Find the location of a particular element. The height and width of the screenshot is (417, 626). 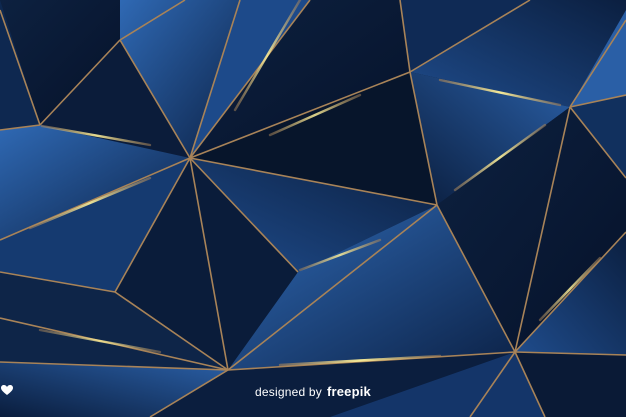

watermark-prefix: designed by is located at coordinates (288, 391).